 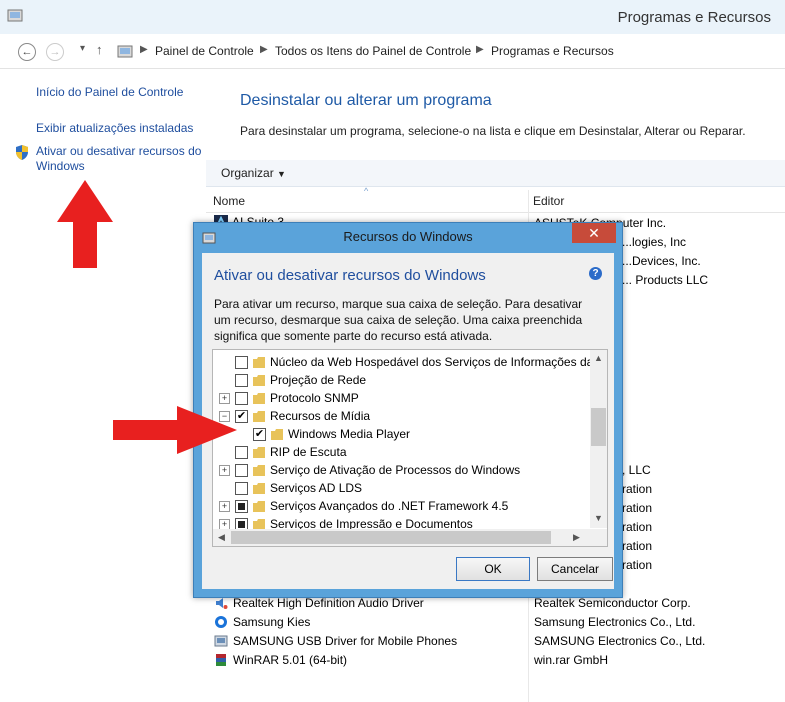 What do you see at coordinates (55, 52) in the screenshot?
I see `forward-button: →` at bounding box center [55, 52].